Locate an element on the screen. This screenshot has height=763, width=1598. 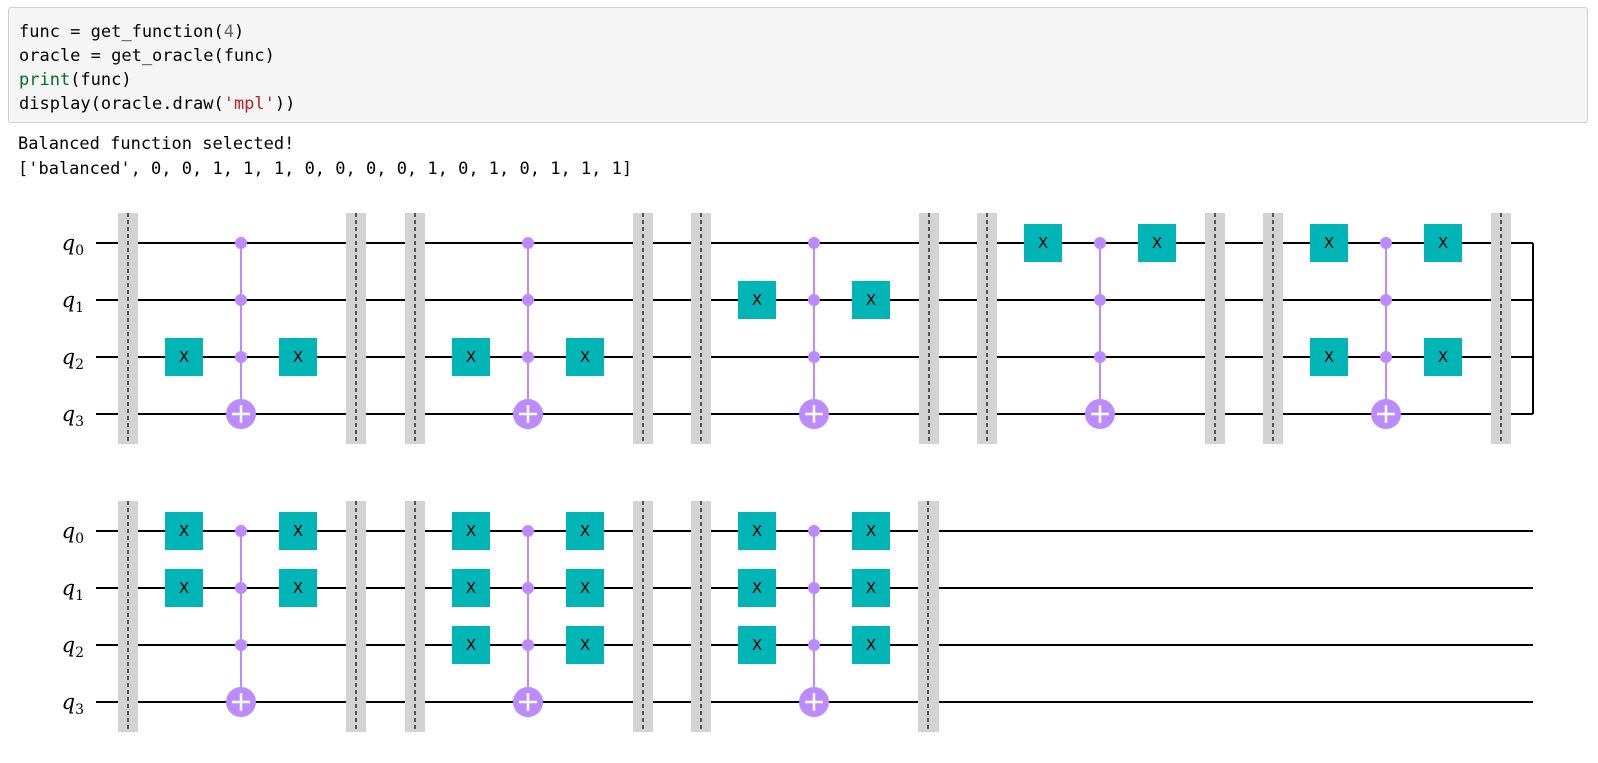
output-line-status: Balanced function selected! is located at coordinates (156, 144).